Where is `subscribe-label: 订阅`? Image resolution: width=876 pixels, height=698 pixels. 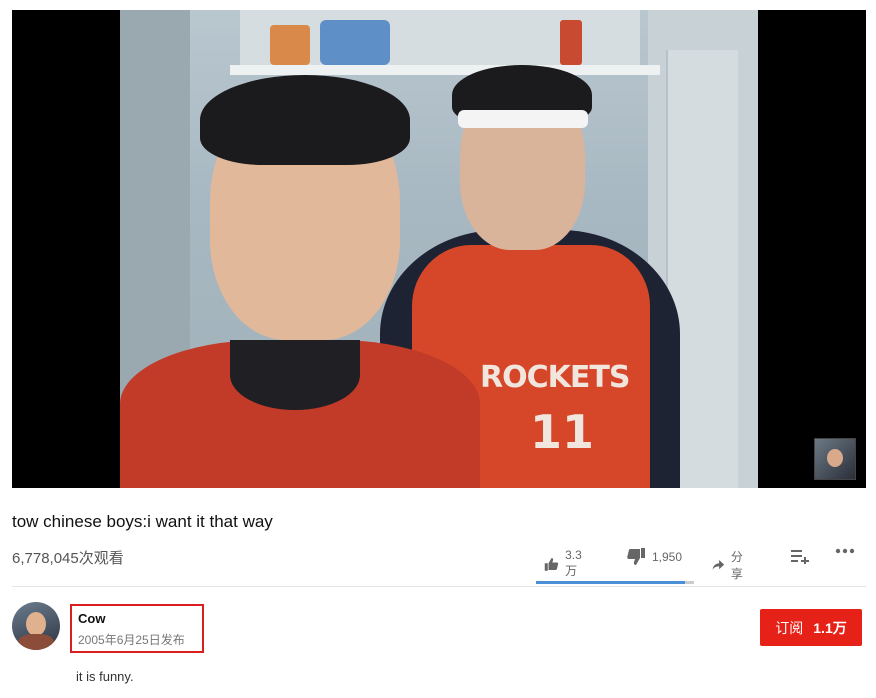 subscribe-label: 订阅 is located at coordinates (789, 627).